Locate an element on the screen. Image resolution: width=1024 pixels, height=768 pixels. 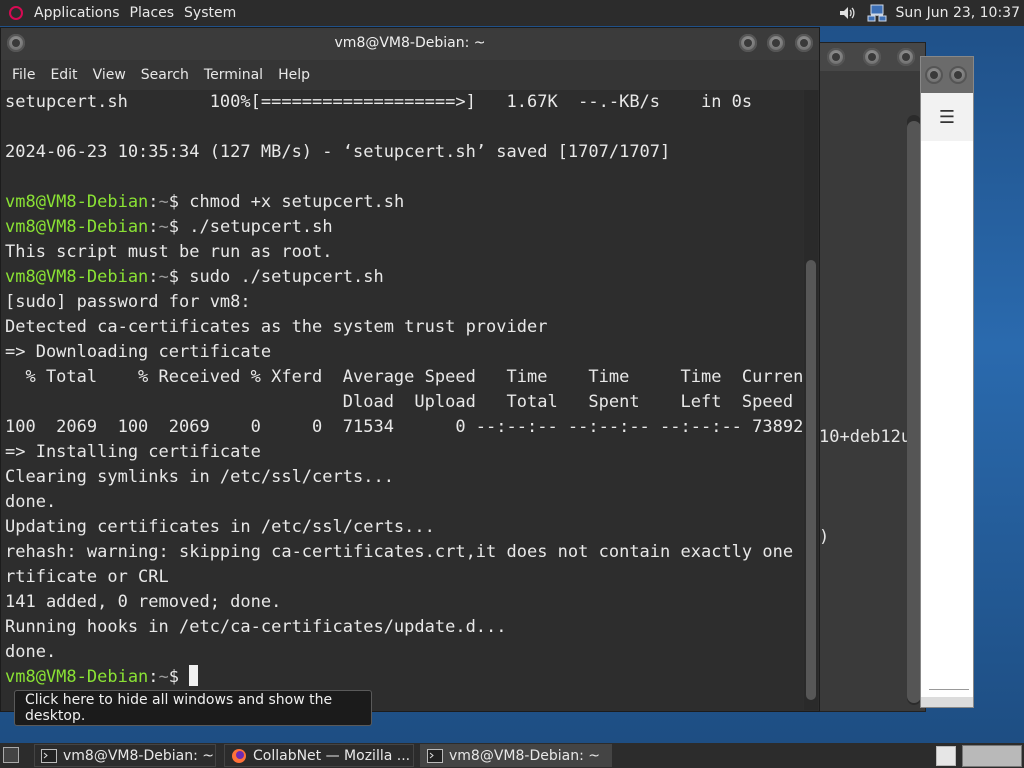
prompt-command: $ is located at coordinates (179, 677).